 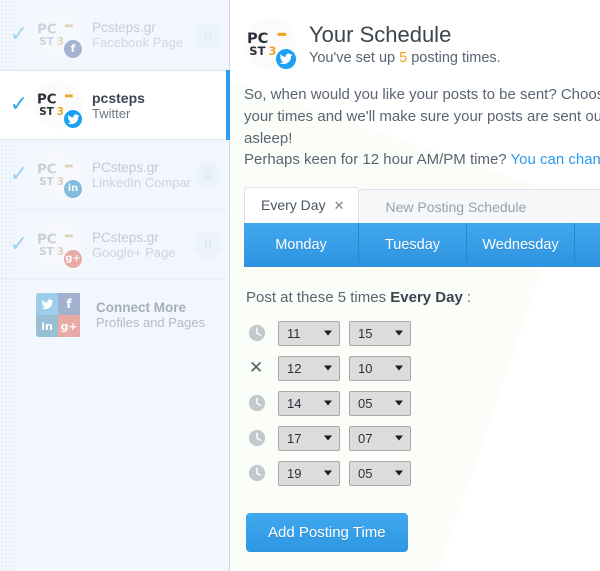 I want to click on sidebar-item-facebook-page: ✓ PC ST 3 f Pcsteps.gr Facebook Page 0, so click(x=114, y=35).